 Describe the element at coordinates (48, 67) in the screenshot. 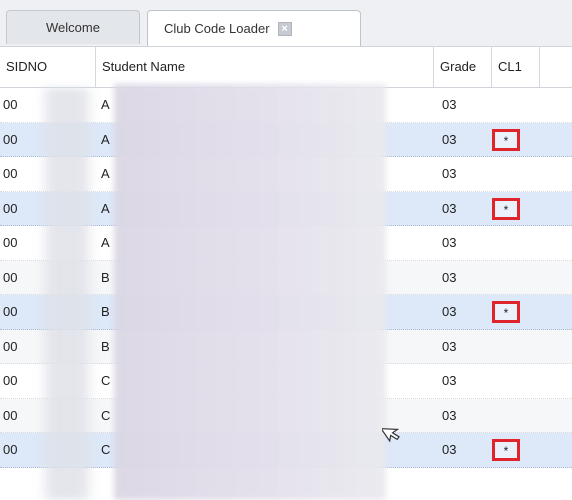

I see `column-header-sidno: SIDNO` at that location.